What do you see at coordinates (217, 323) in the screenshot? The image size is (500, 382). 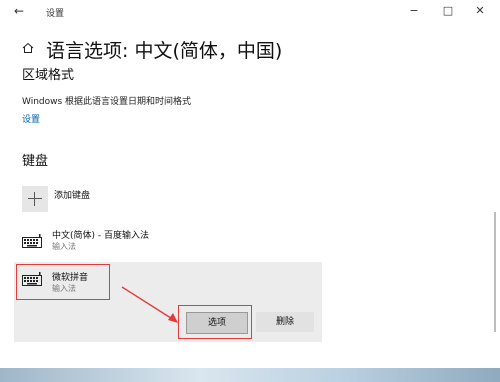 I see `options-button: 选项` at bounding box center [217, 323].